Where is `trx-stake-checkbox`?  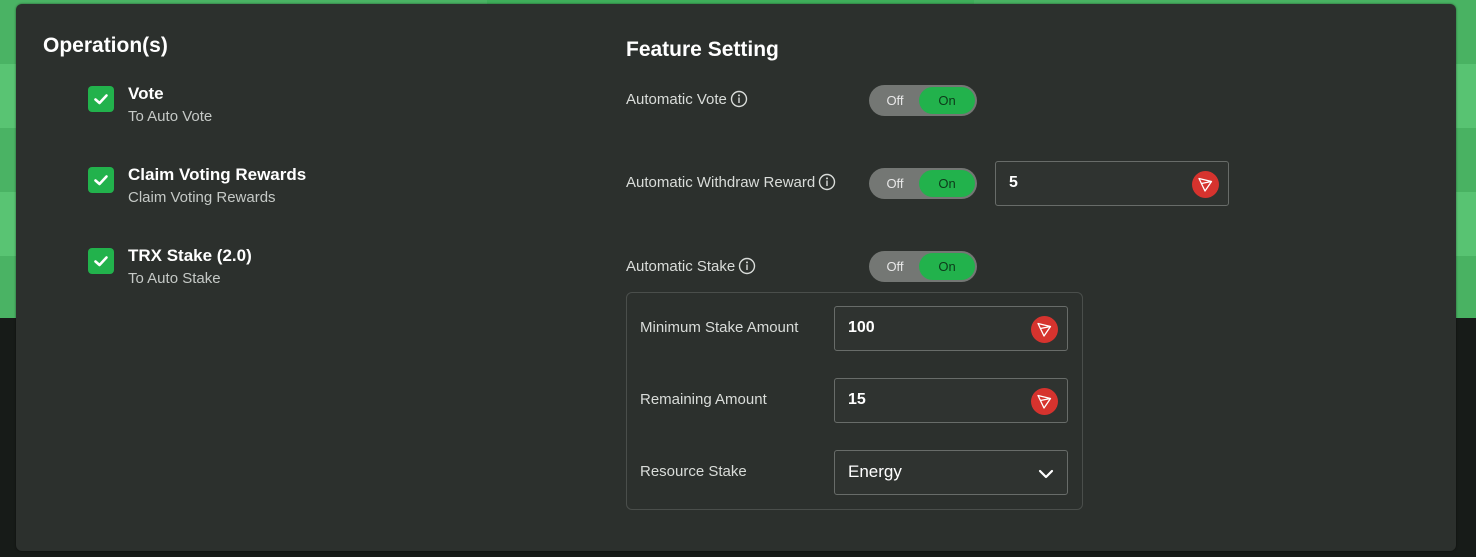
trx-stake-checkbox is located at coordinates (101, 261).